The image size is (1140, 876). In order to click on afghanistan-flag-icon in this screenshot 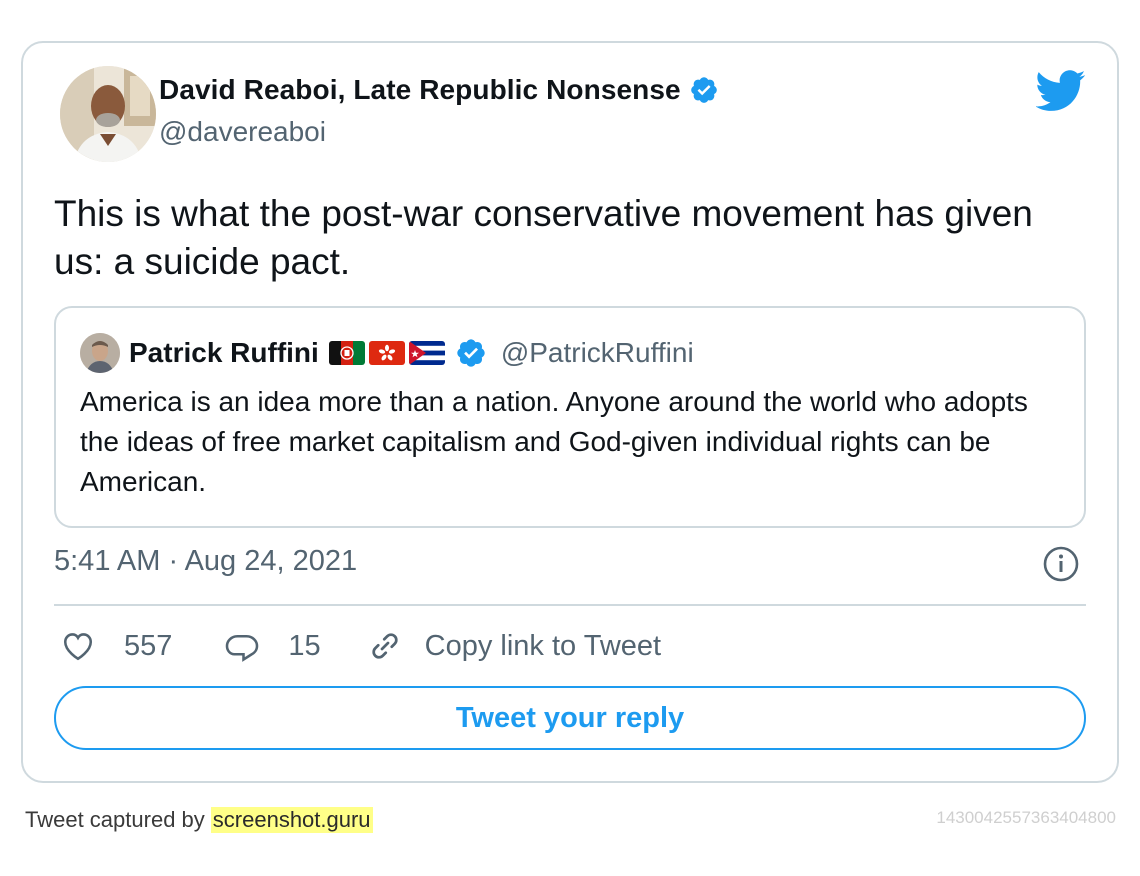, I will do `click(346, 353)`.